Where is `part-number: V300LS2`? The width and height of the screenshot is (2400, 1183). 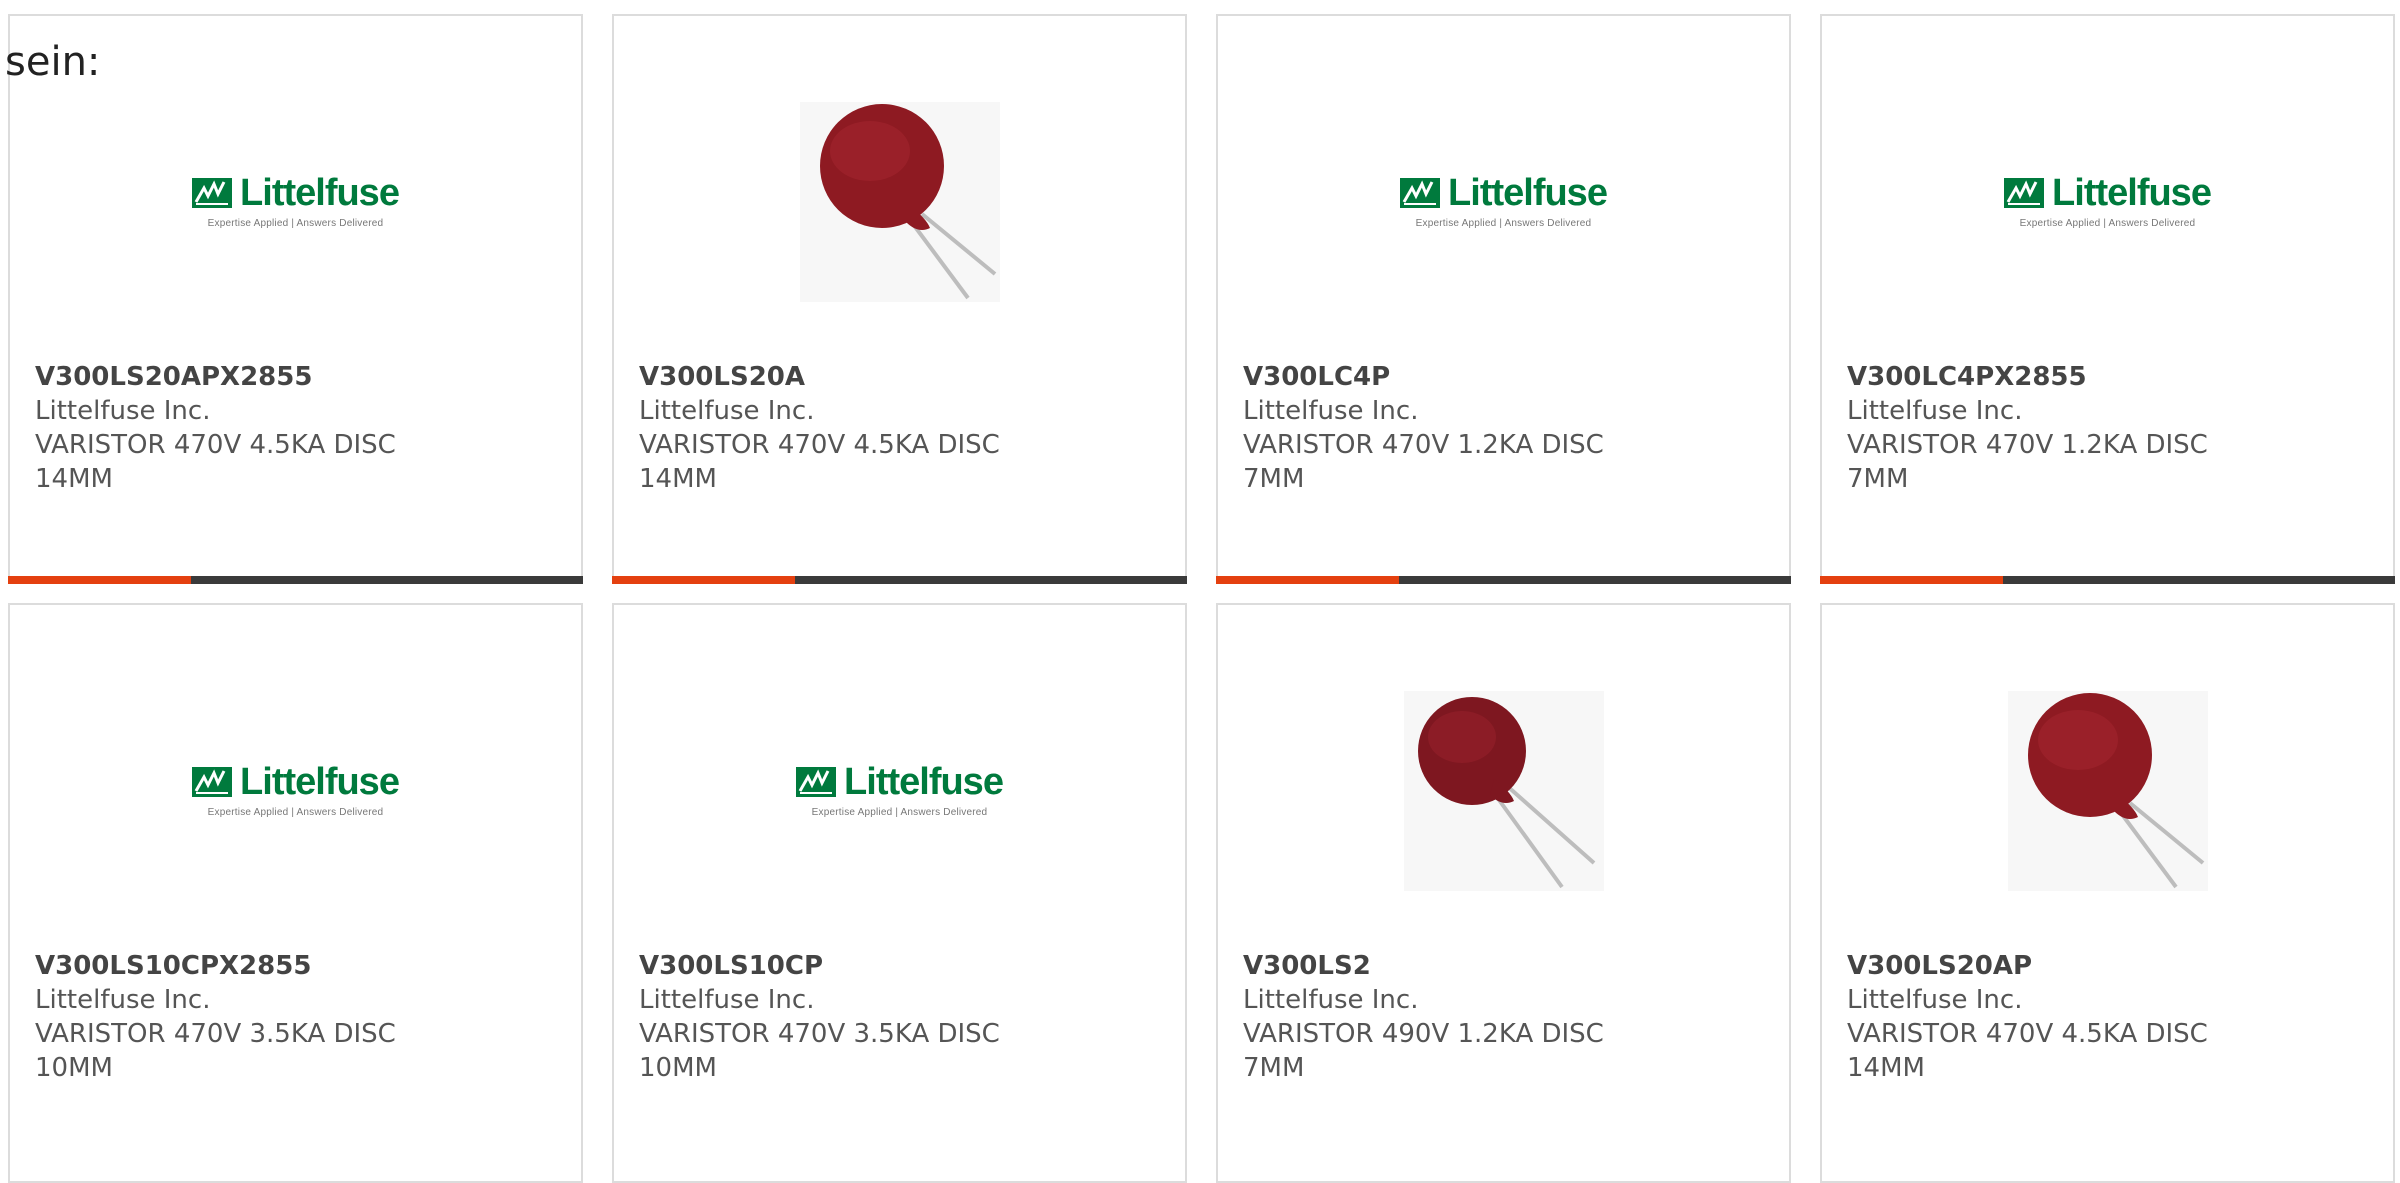
part-number: V300LS2 is located at coordinates (1433, 966).